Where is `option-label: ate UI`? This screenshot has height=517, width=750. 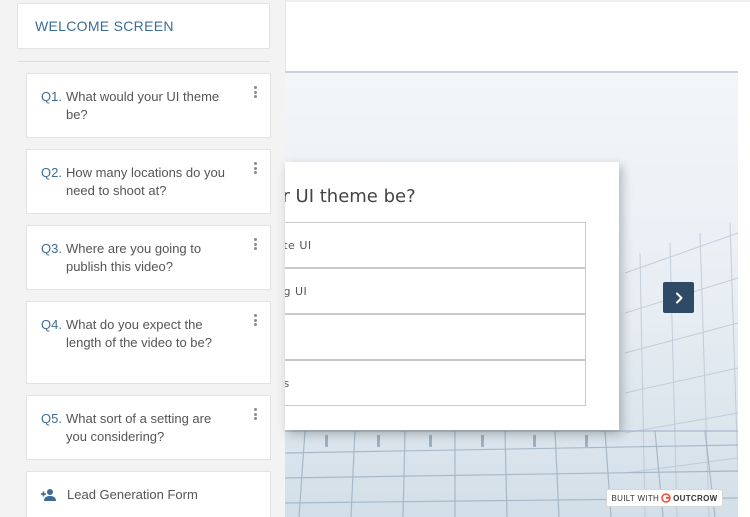
option-label: ate UI is located at coordinates (298, 245).